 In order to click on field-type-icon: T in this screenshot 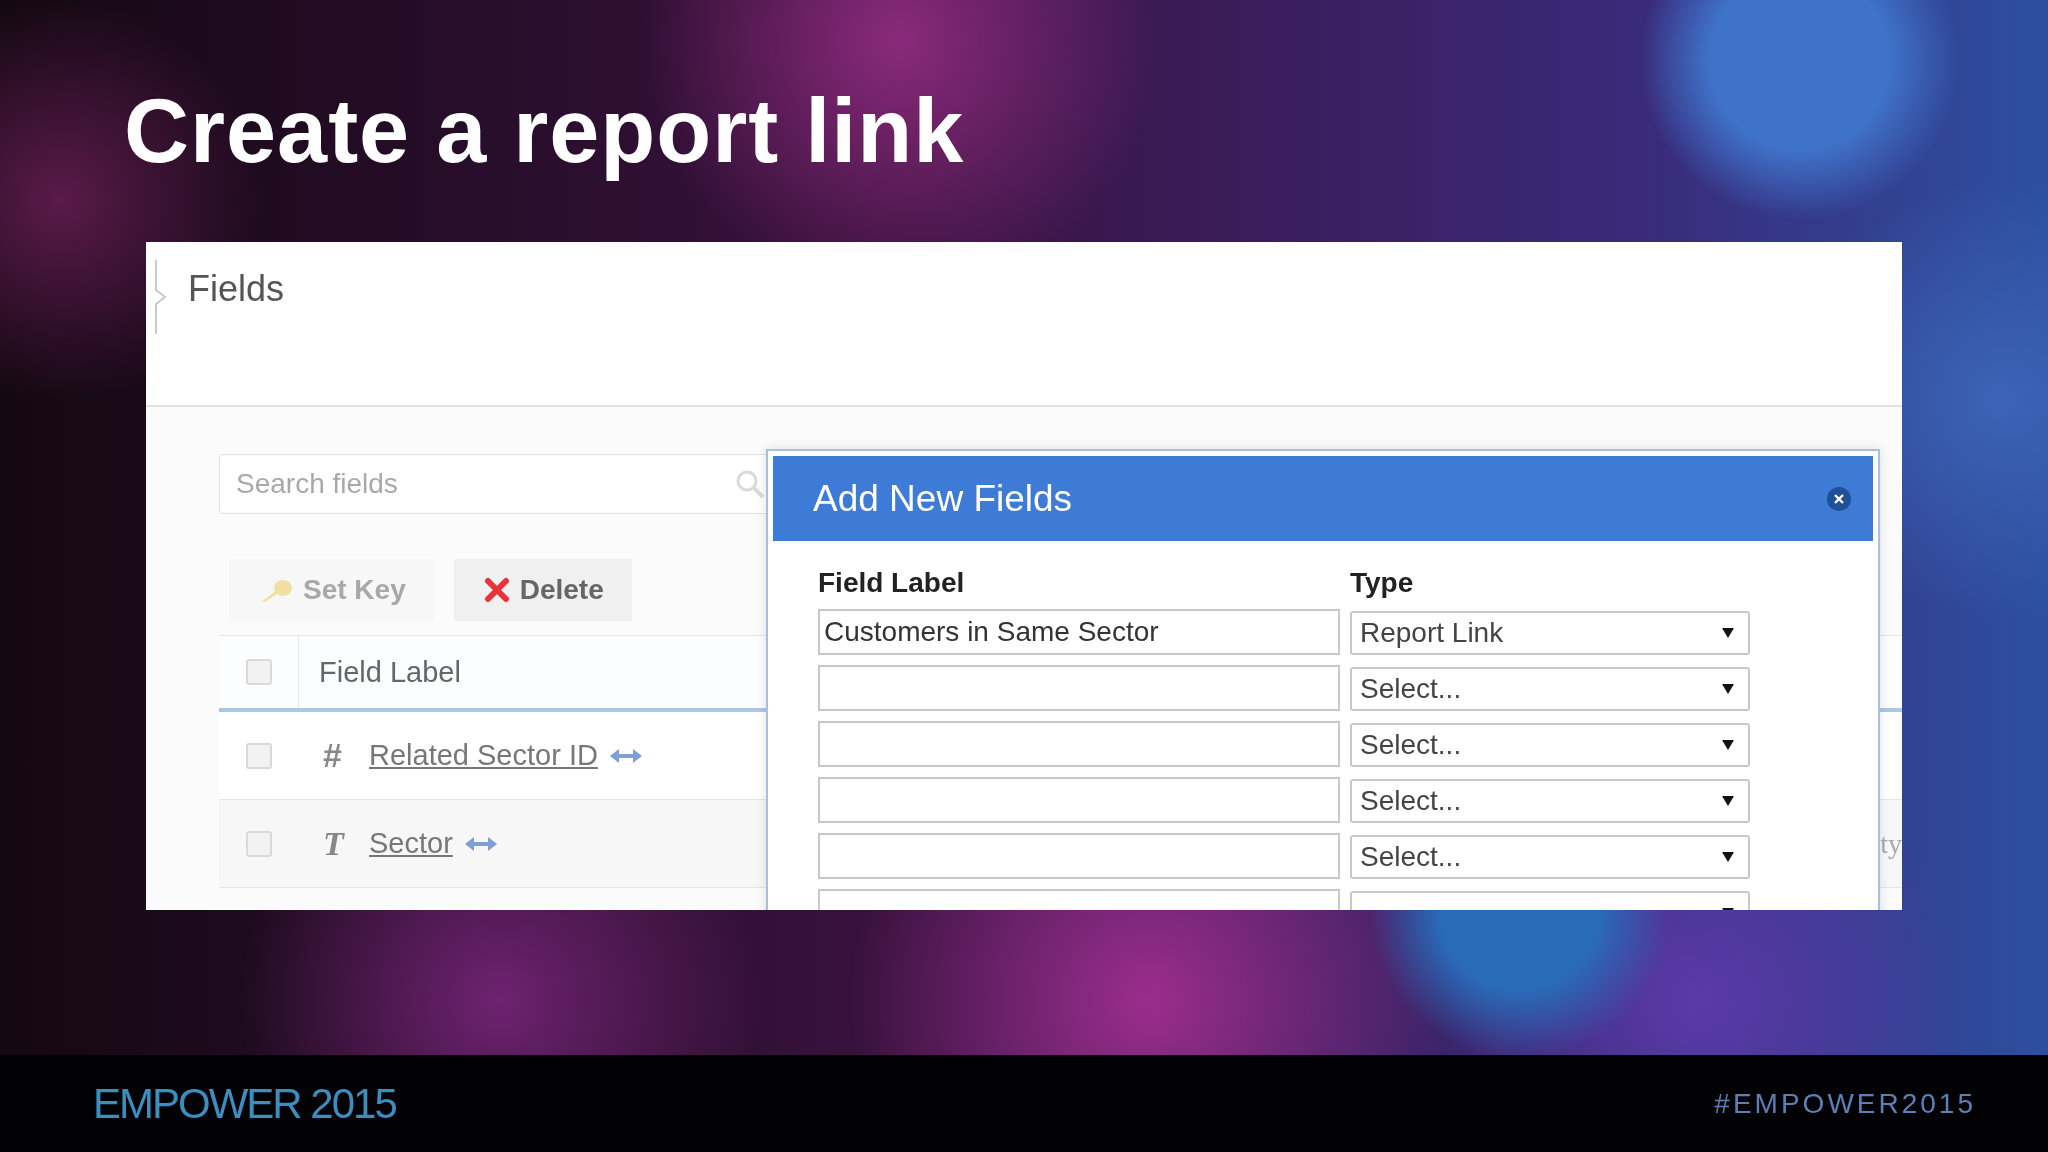, I will do `click(337, 843)`.